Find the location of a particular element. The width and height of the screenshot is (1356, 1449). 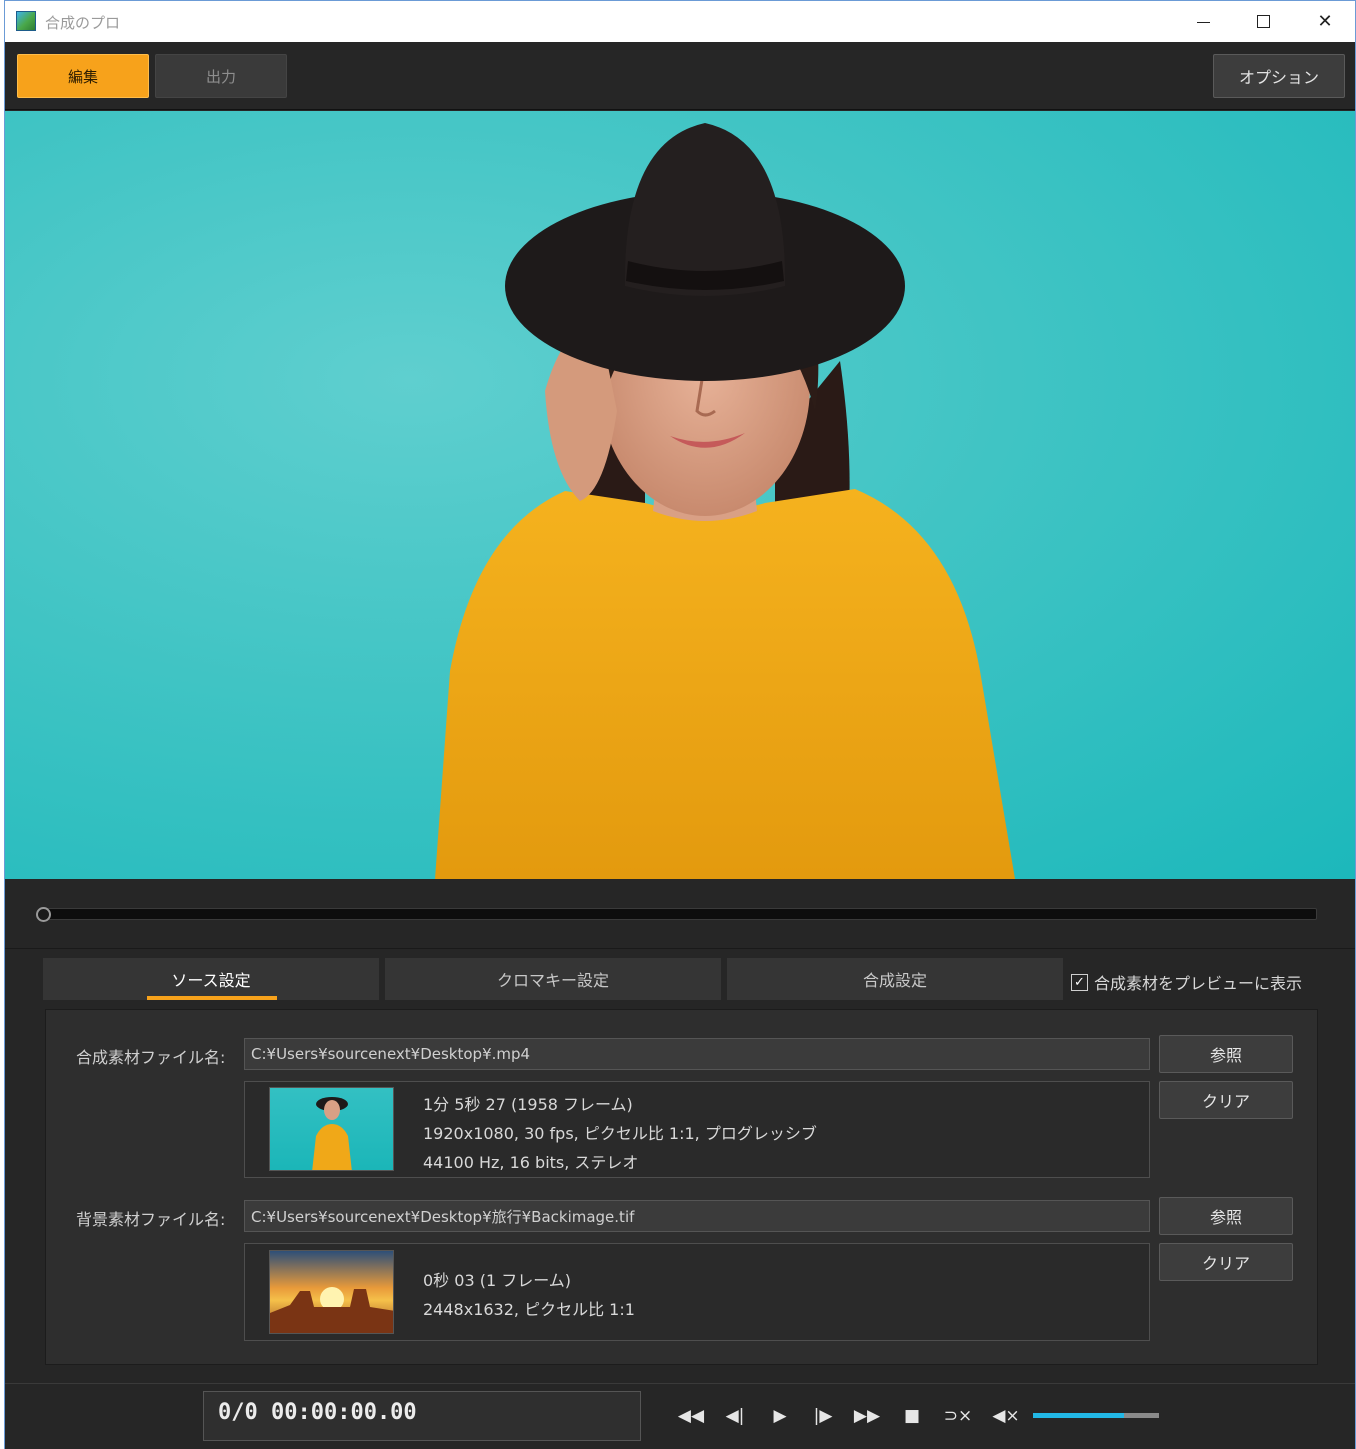

composite-info-video: 1920x1080, 30 fps, ピクセル比 1:1, プログレッシブ is located at coordinates (620, 1133).